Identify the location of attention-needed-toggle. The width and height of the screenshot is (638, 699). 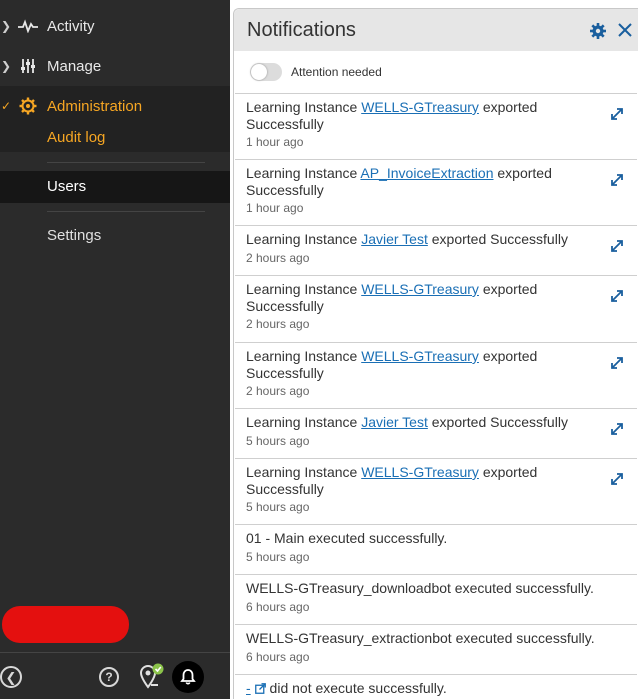
(266, 72).